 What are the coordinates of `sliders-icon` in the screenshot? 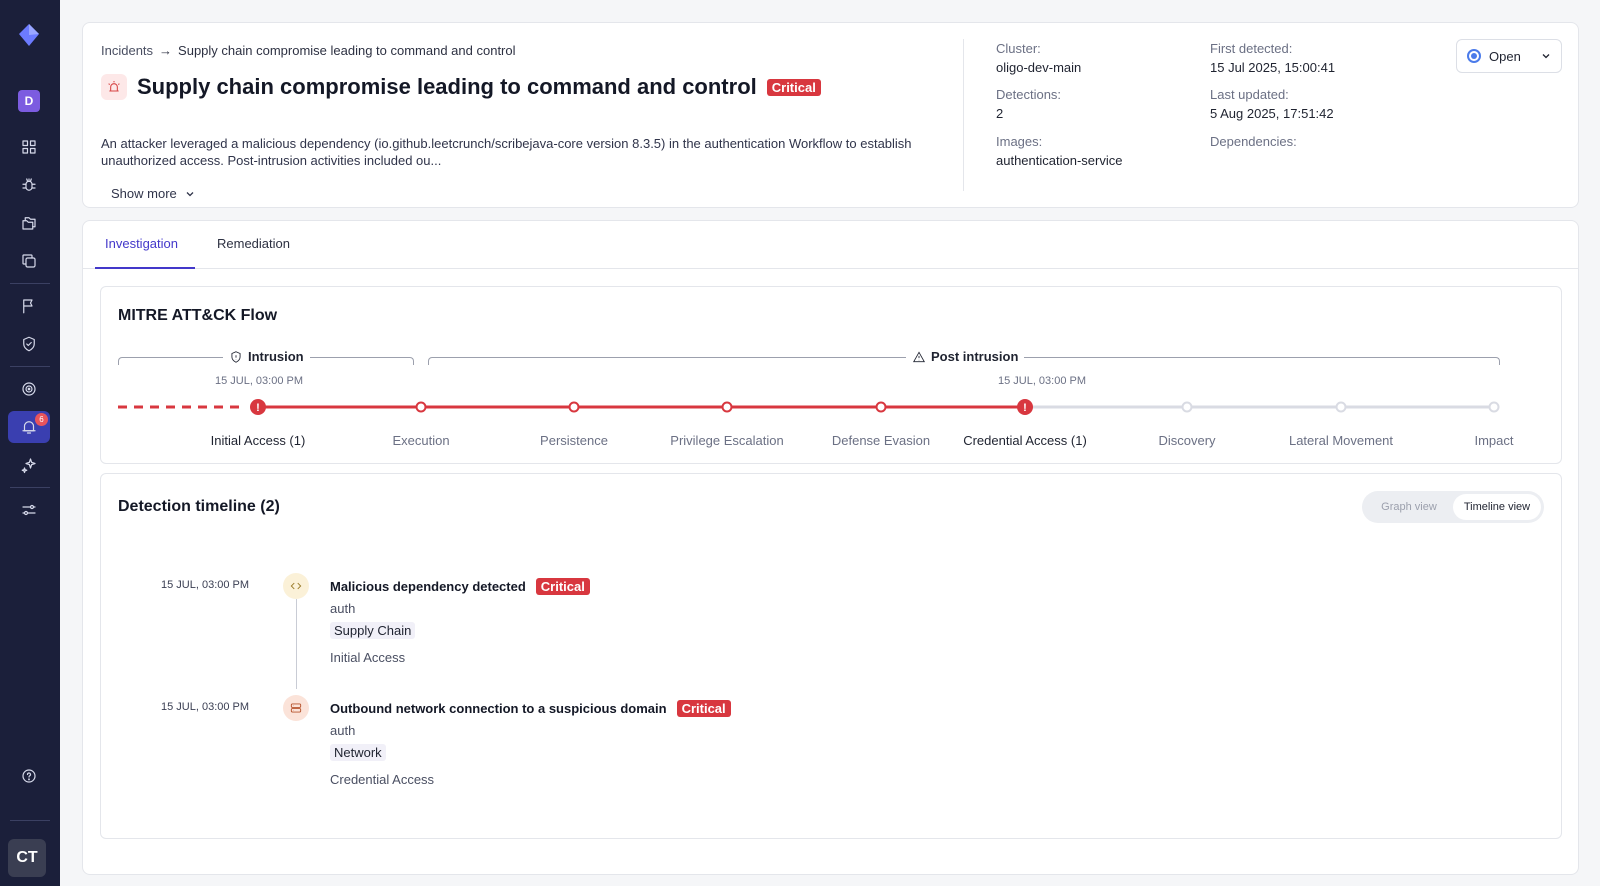 It's located at (29, 510).